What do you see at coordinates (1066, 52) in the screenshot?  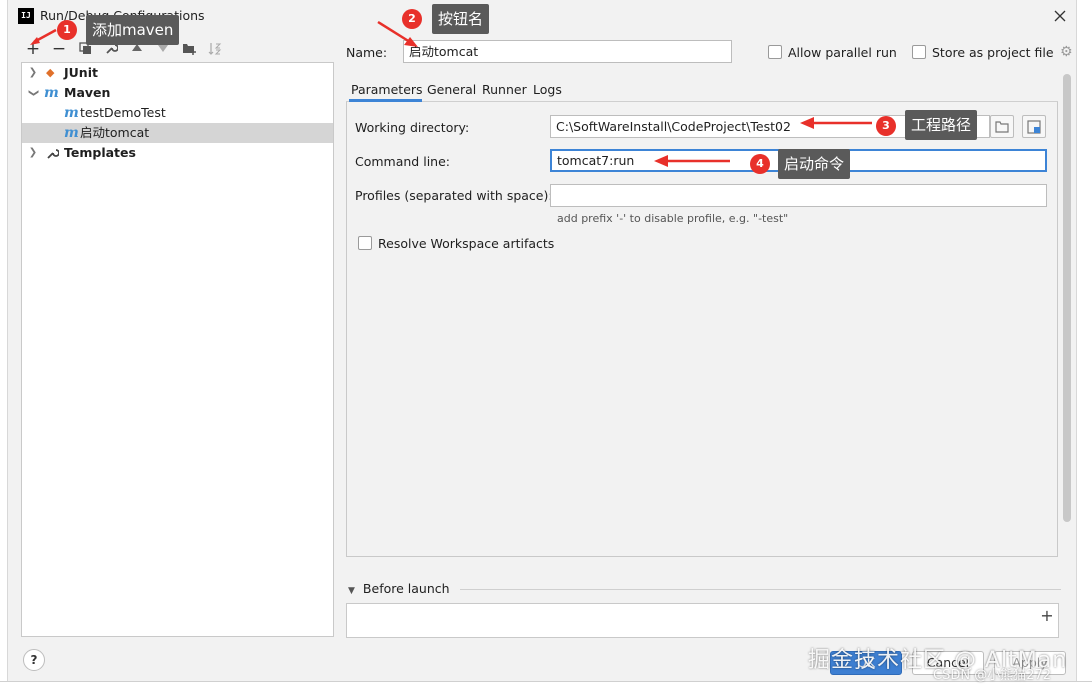 I see `gear-icon: ⚙` at bounding box center [1066, 52].